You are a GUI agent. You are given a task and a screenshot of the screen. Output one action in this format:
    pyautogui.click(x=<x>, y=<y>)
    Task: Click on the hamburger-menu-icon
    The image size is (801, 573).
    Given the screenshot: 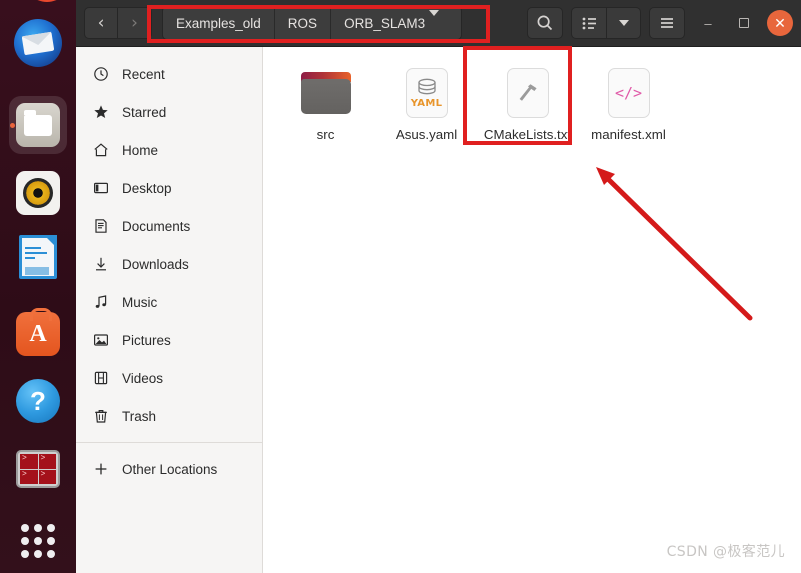 What is the action you would take?
    pyautogui.click(x=667, y=23)
    